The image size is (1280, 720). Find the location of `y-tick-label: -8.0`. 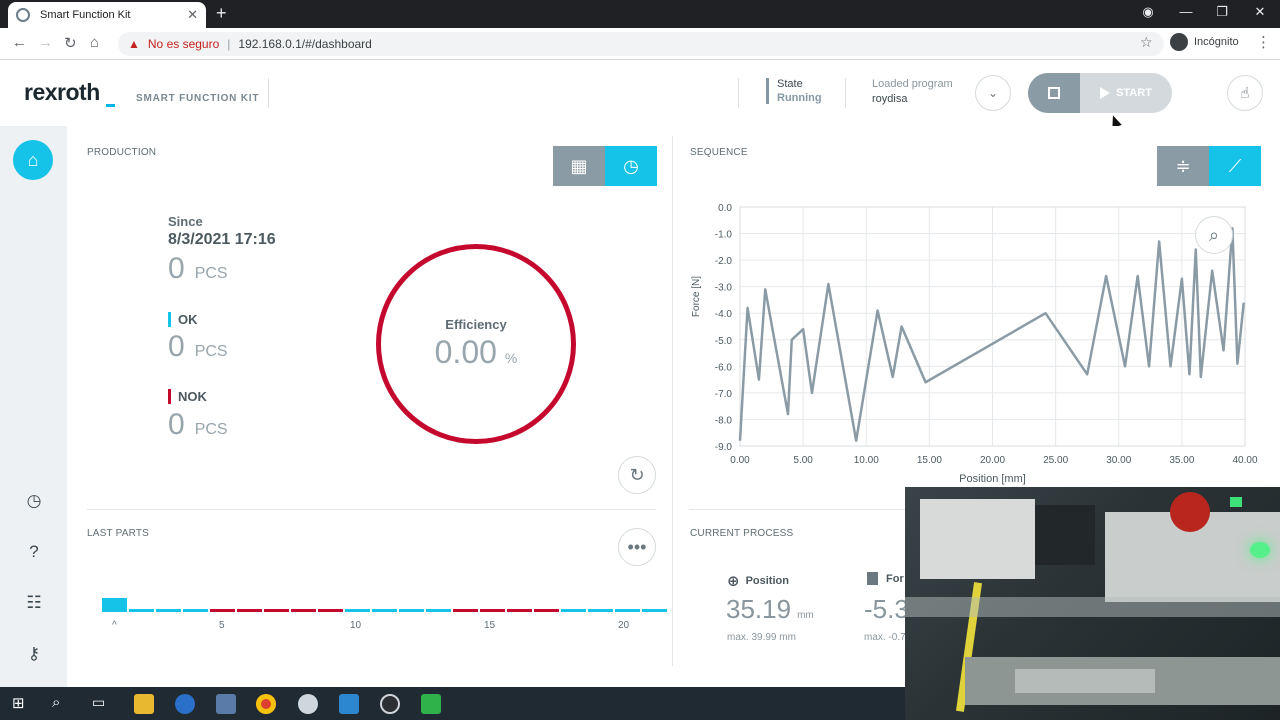

y-tick-label: -8.0 is located at coordinates (724, 420).